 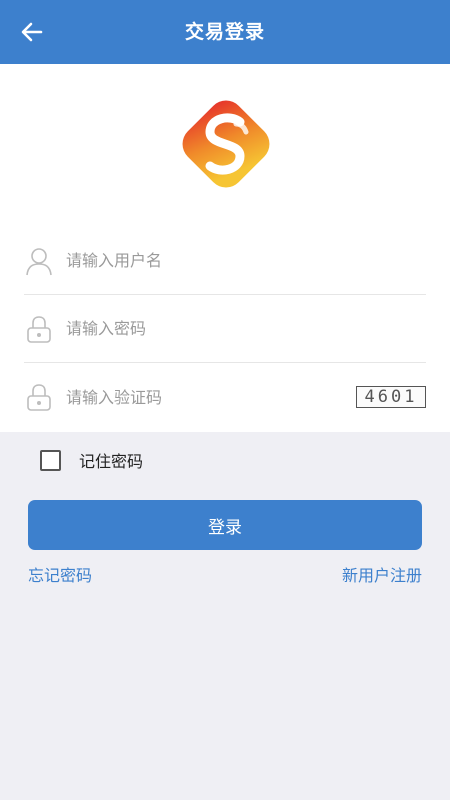 I want to click on password-row, so click(x=225, y=329).